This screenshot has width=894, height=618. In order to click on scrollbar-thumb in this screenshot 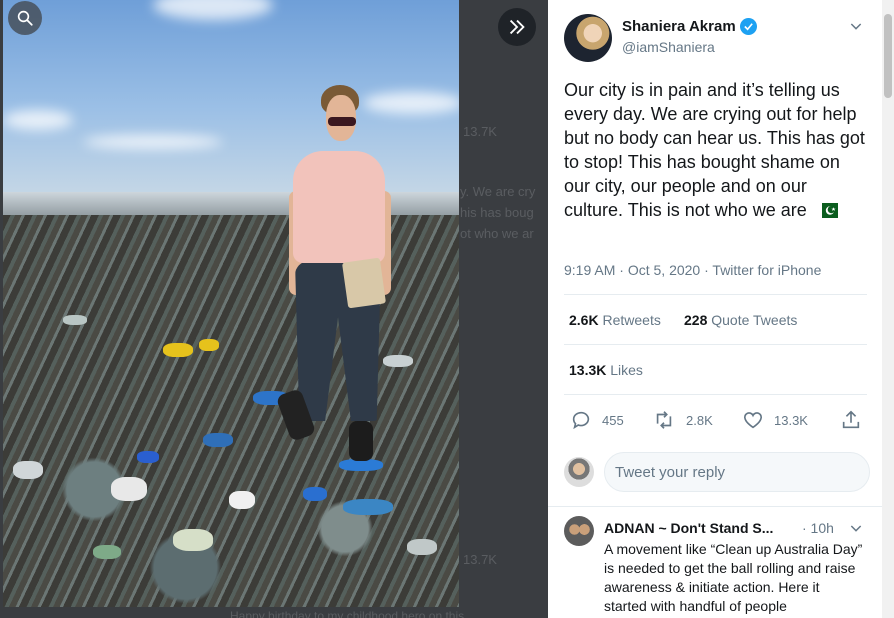, I will do `click(888, 56)`.